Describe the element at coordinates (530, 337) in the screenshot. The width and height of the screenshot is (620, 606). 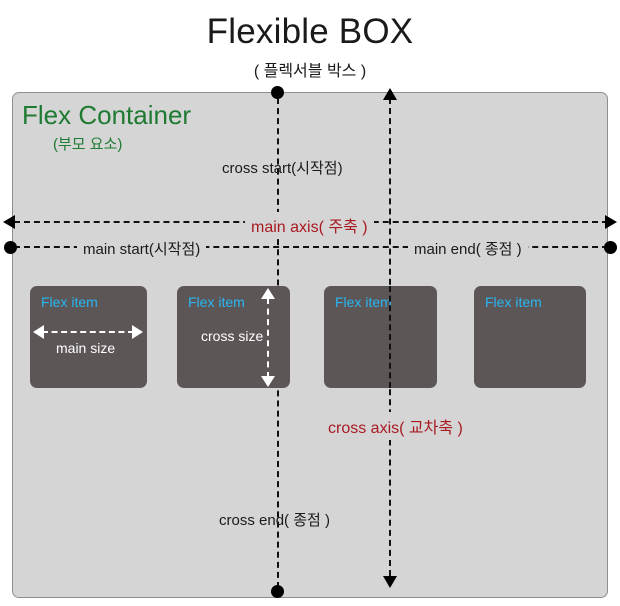
I see `flex-item-4: Flex item` at that location.